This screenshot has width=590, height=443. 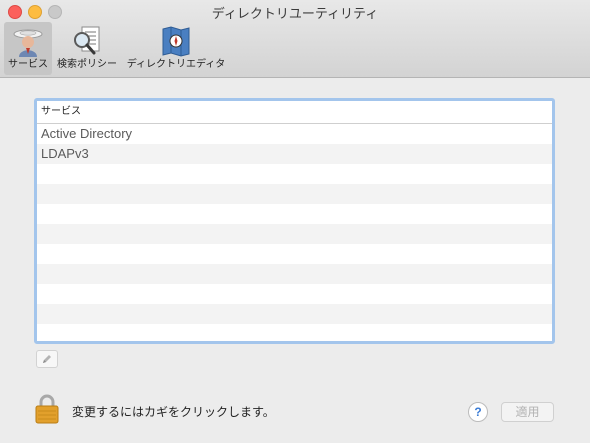 I want to click on apply-button: 適用, so click(x=527, y=412).